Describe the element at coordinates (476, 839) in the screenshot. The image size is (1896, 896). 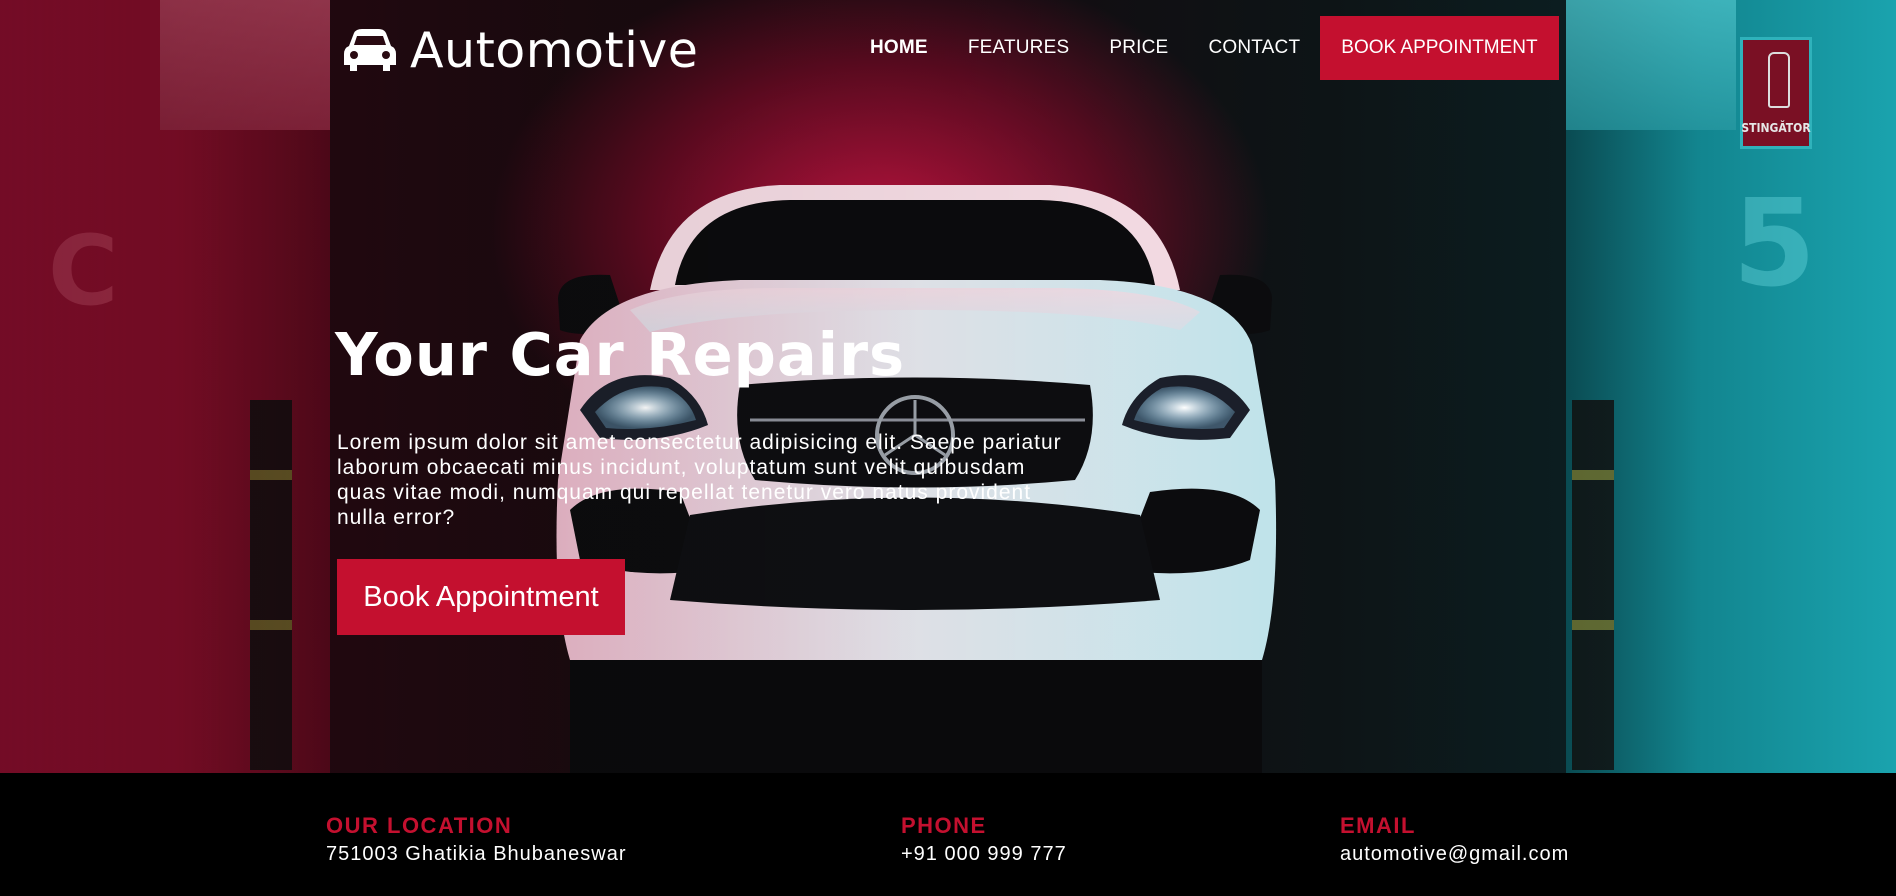
I see `location-info: OUR LOCATION 751003 Ghatikia Bhubaneswar` at that location.